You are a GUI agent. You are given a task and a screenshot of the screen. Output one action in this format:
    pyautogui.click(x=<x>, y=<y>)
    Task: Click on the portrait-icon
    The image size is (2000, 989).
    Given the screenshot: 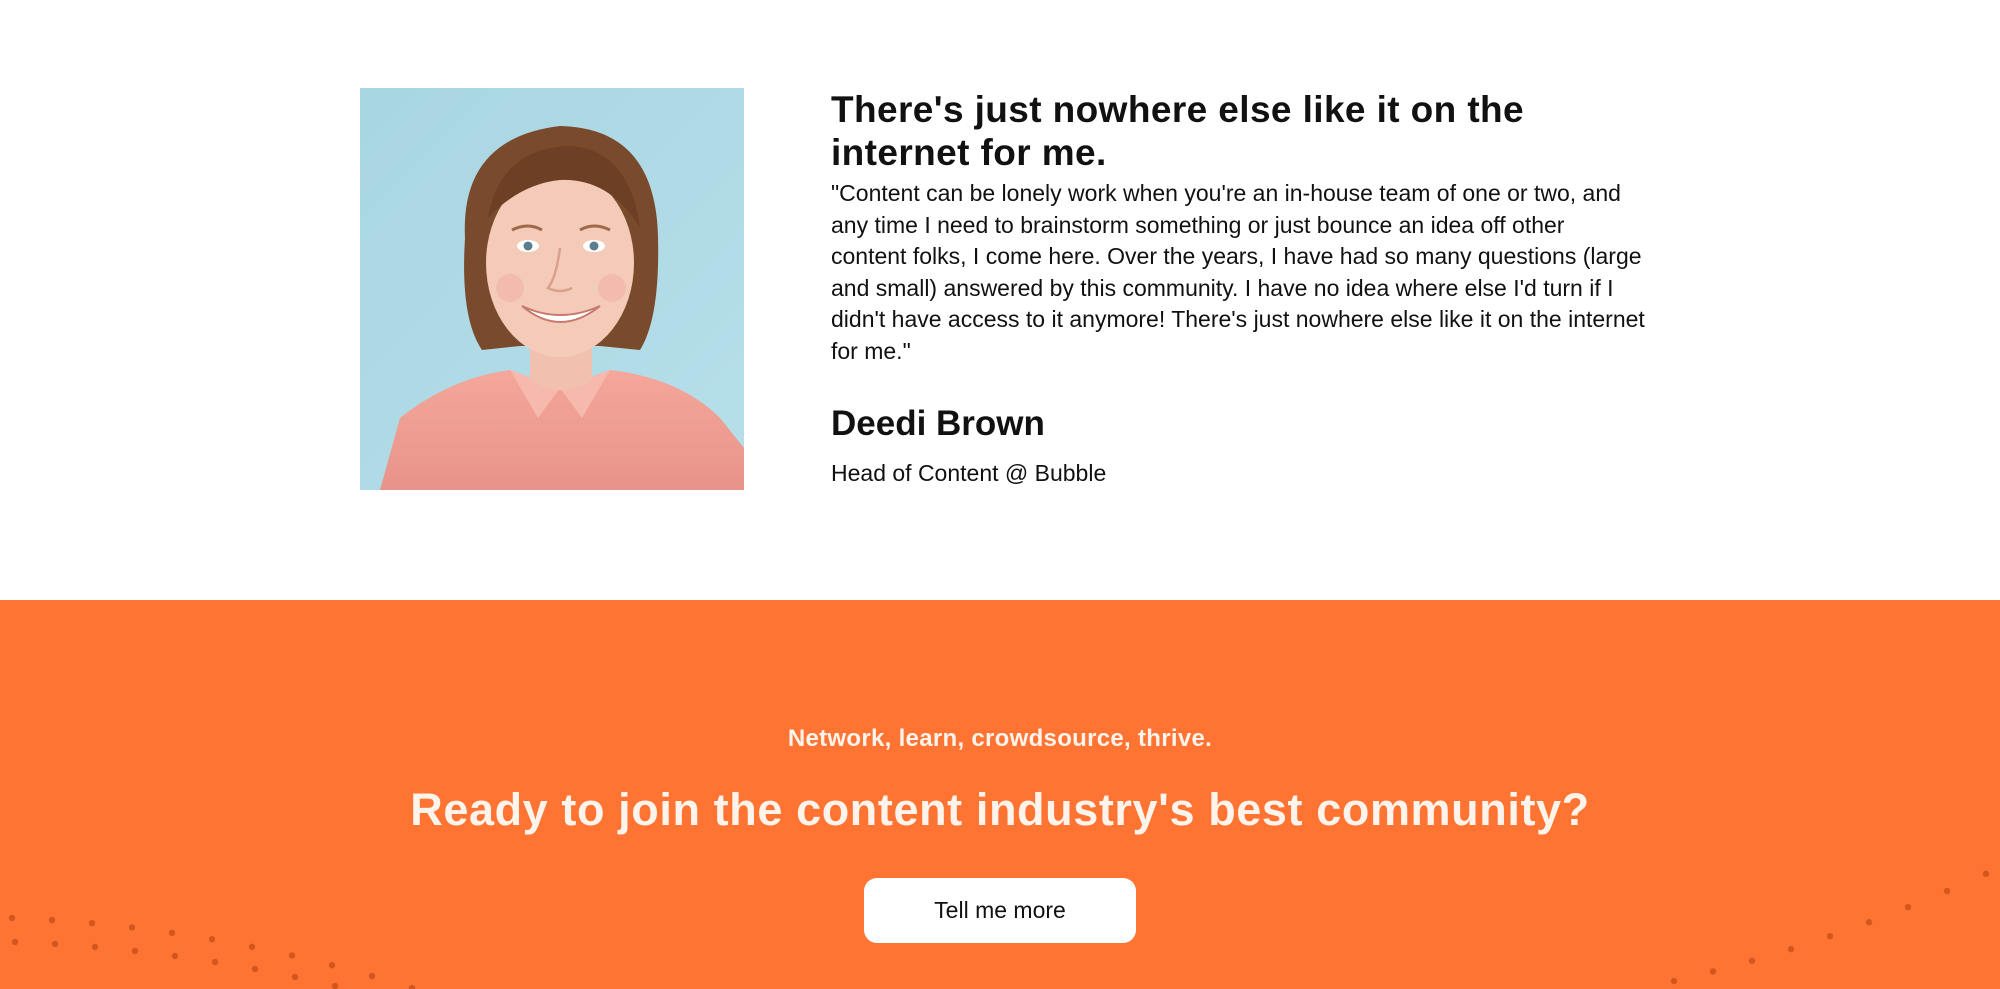 What is the action you would take?
    pyautogui.click(x=552, y=289)
    